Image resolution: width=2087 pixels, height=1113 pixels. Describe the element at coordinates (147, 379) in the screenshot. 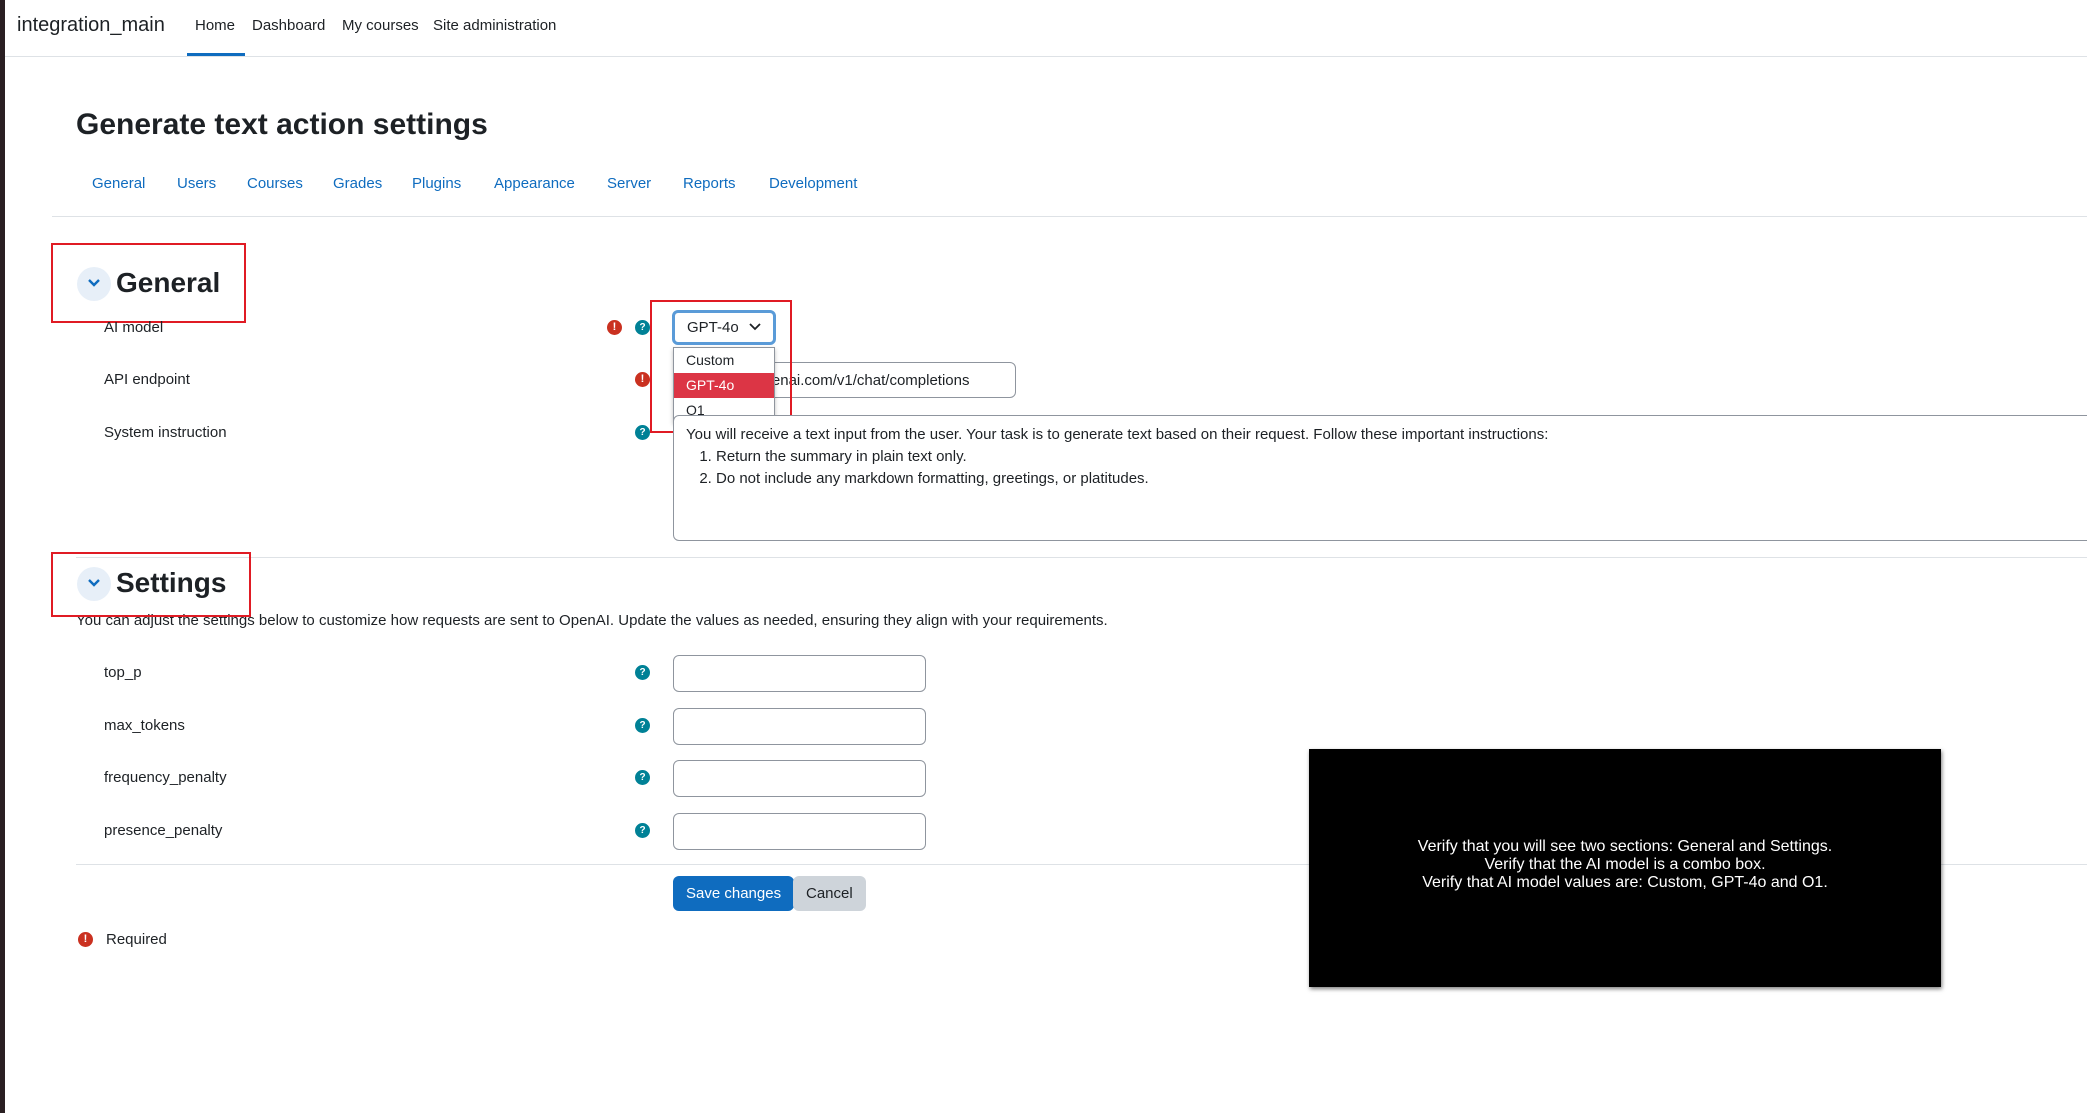

I see `api-endpoint-label: API endpoint` at that location.